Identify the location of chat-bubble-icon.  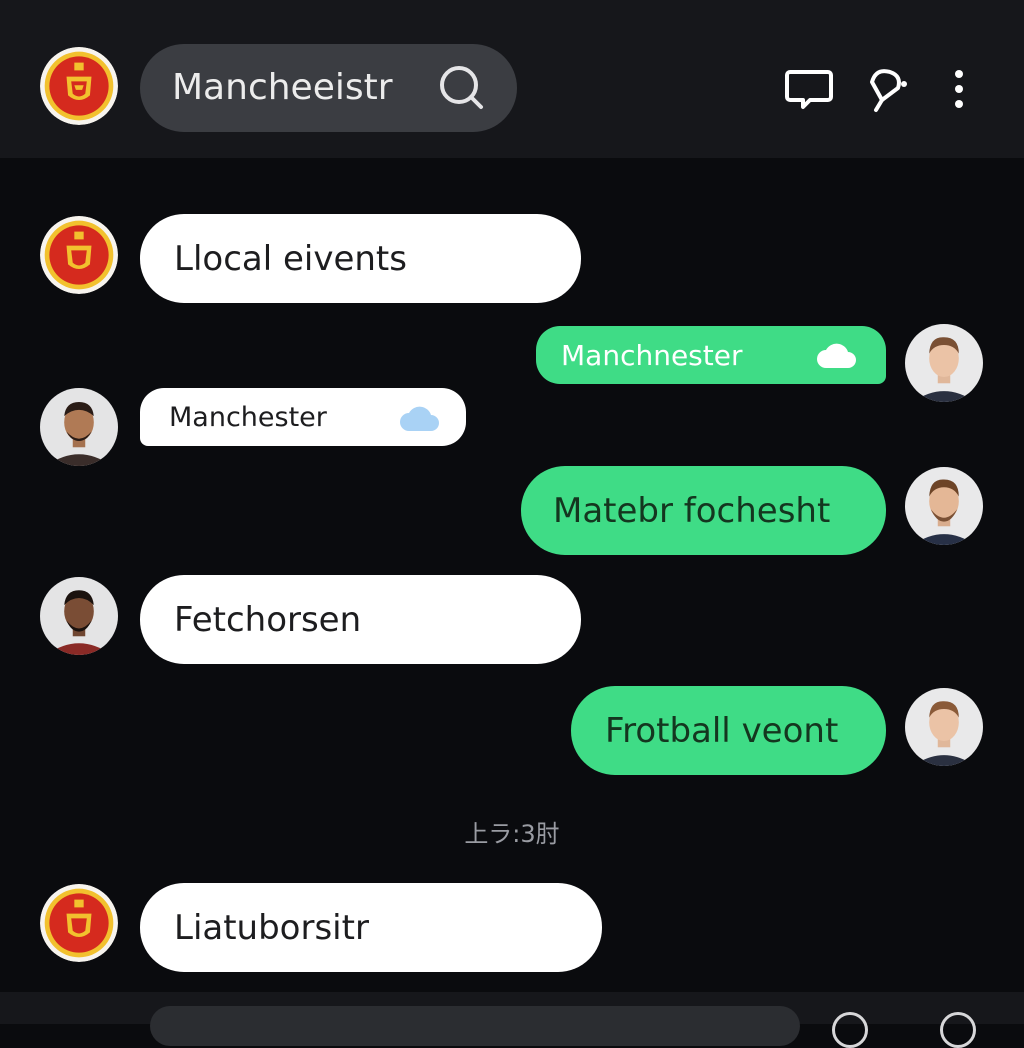
(809, 89).